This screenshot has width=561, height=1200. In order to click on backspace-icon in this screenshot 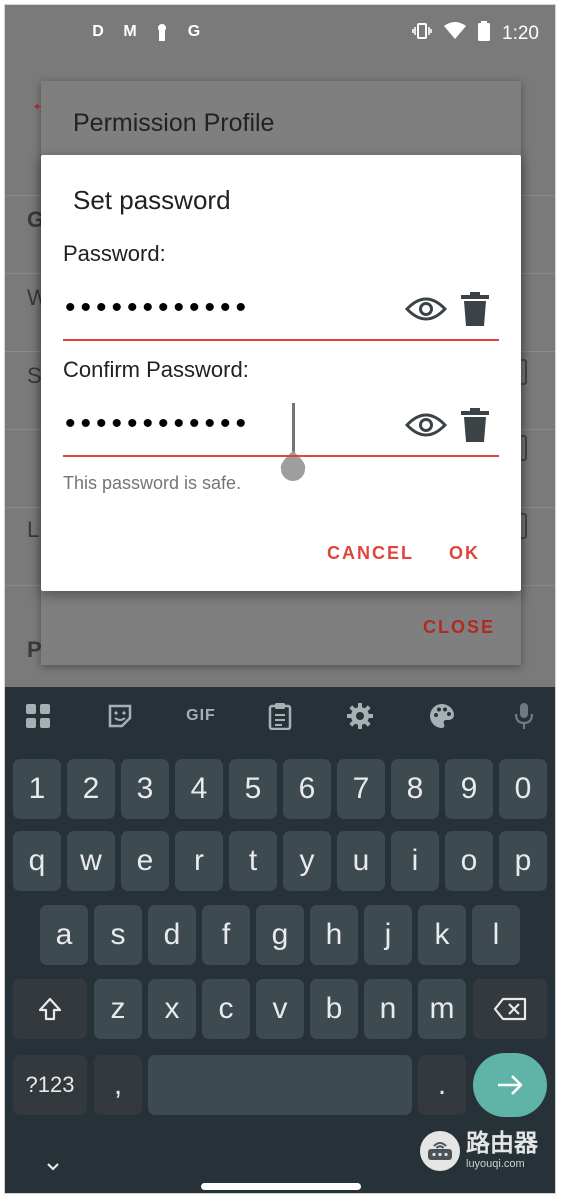, I will do `click(510, 1009)`.